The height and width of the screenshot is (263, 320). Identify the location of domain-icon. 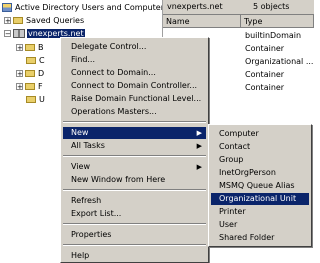
(19, 33).